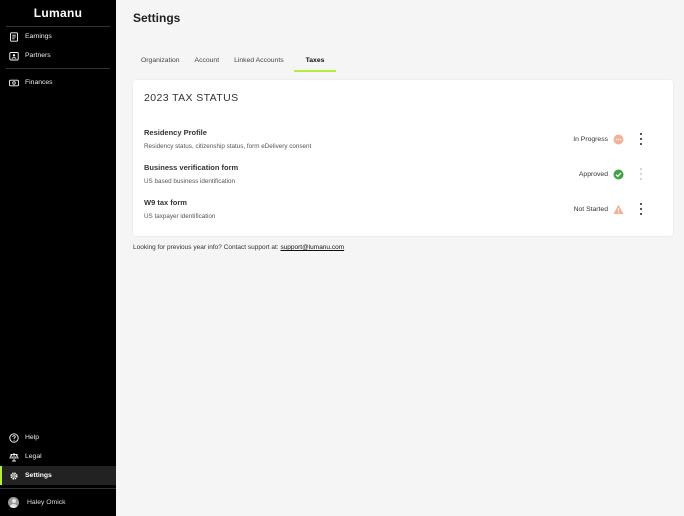  What do you see at coordinates (590, 139) in the screenshot?
I see `status-text: In Progress` at bounding box center [590, 139].